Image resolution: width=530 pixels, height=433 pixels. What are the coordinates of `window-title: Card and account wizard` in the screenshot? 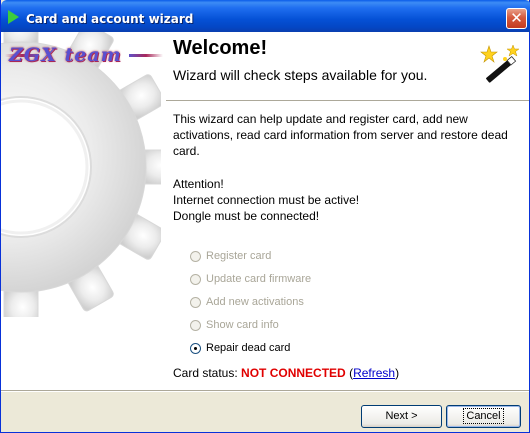 It's located at (110, 19).